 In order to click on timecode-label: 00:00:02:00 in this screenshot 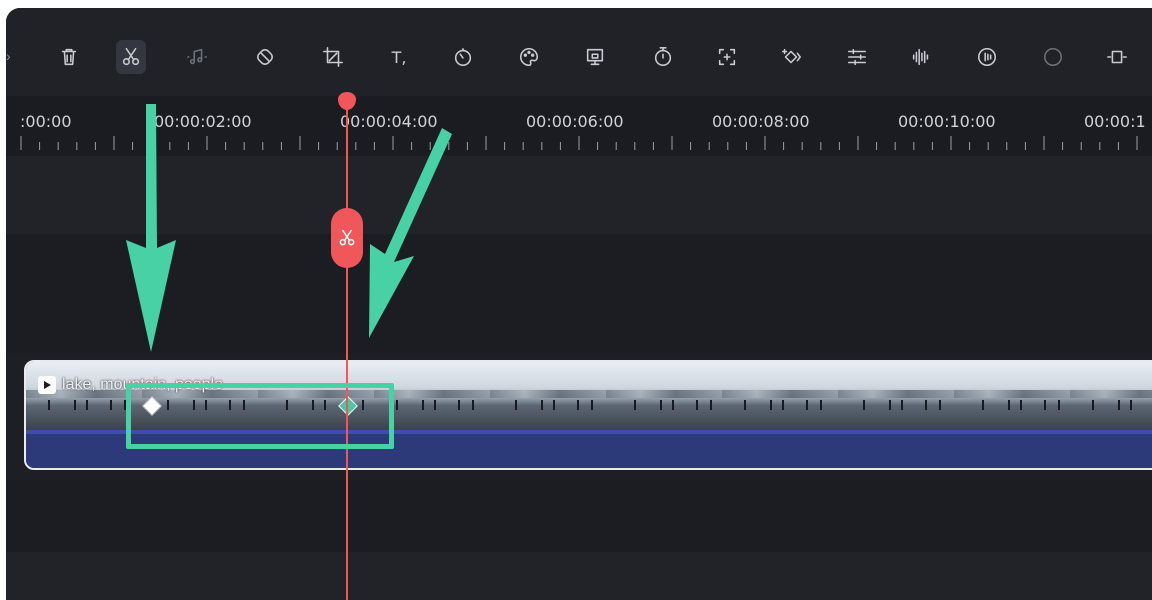, I will do `click(203, 121)`.